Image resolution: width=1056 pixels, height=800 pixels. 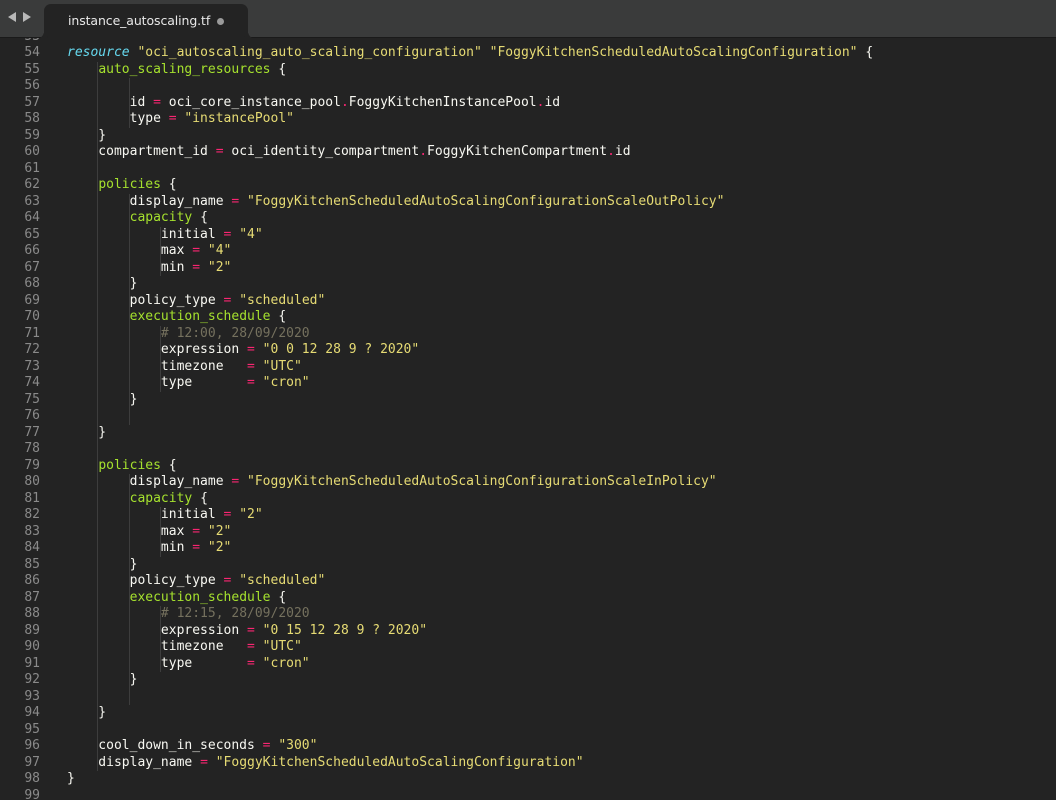 I want to click on code-line: expression = "0 0 12 28 9 ? 2020", so click(x=470, y=350).